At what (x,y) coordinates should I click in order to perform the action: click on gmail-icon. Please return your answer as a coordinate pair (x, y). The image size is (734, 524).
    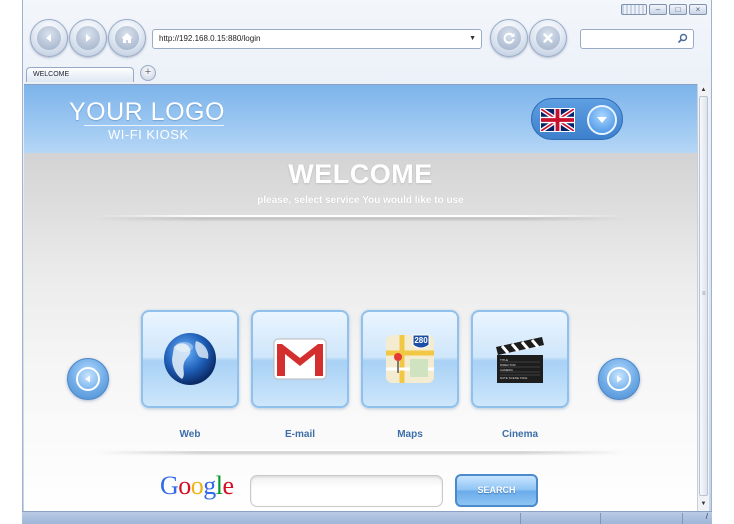
    Looking at the image, I should click on (300, 359).